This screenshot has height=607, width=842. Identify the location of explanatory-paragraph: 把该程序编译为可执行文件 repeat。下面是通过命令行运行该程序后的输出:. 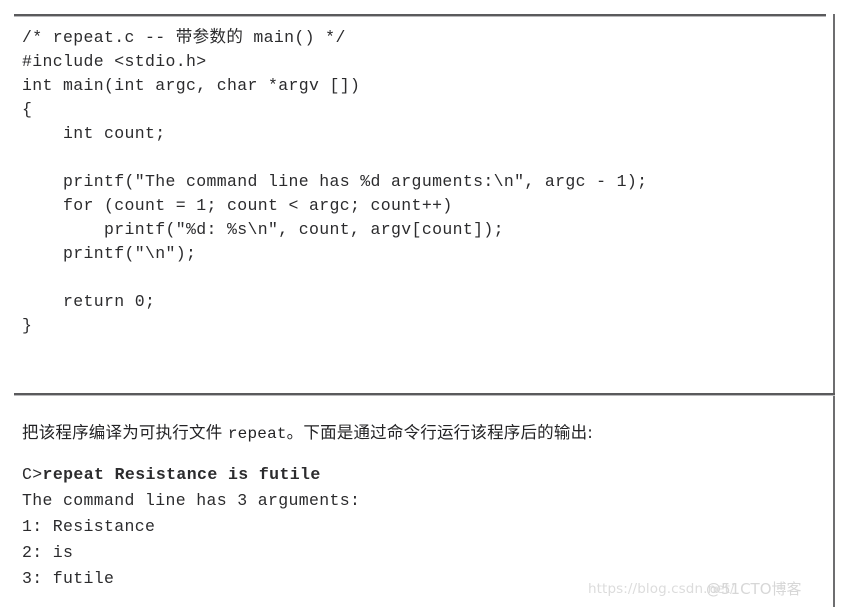
(422, 433).